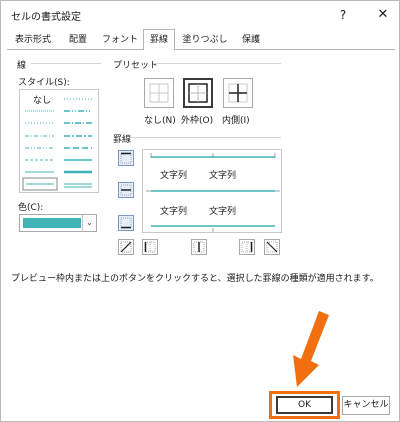 Image resolution: width=400 pixels, height=422 pixels. What do you see at coordinates (22, 66) in the screenshot?
I see `line-section-title: 線` at bounding box center [22, 66].